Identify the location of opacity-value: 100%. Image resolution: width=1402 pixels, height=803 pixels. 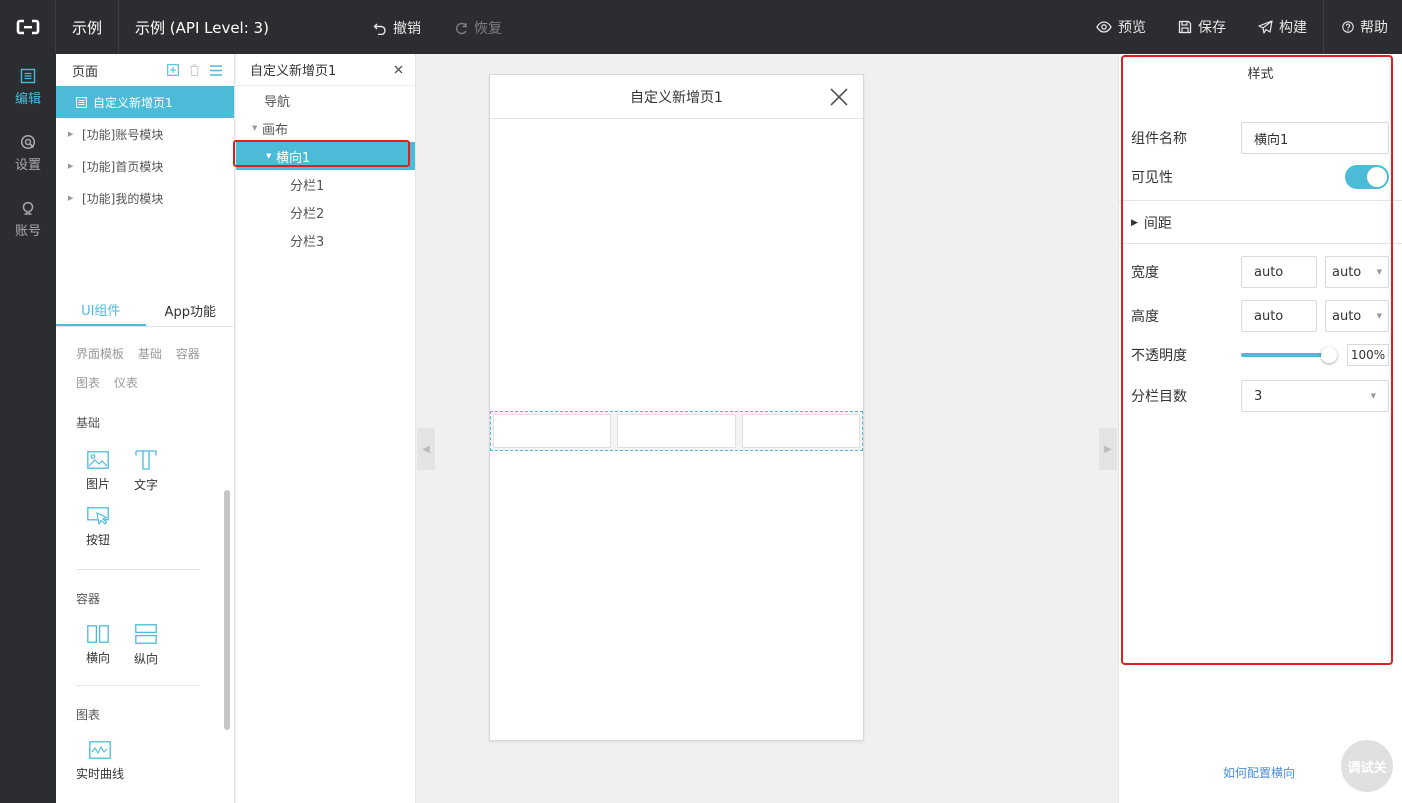
(1368, 355).